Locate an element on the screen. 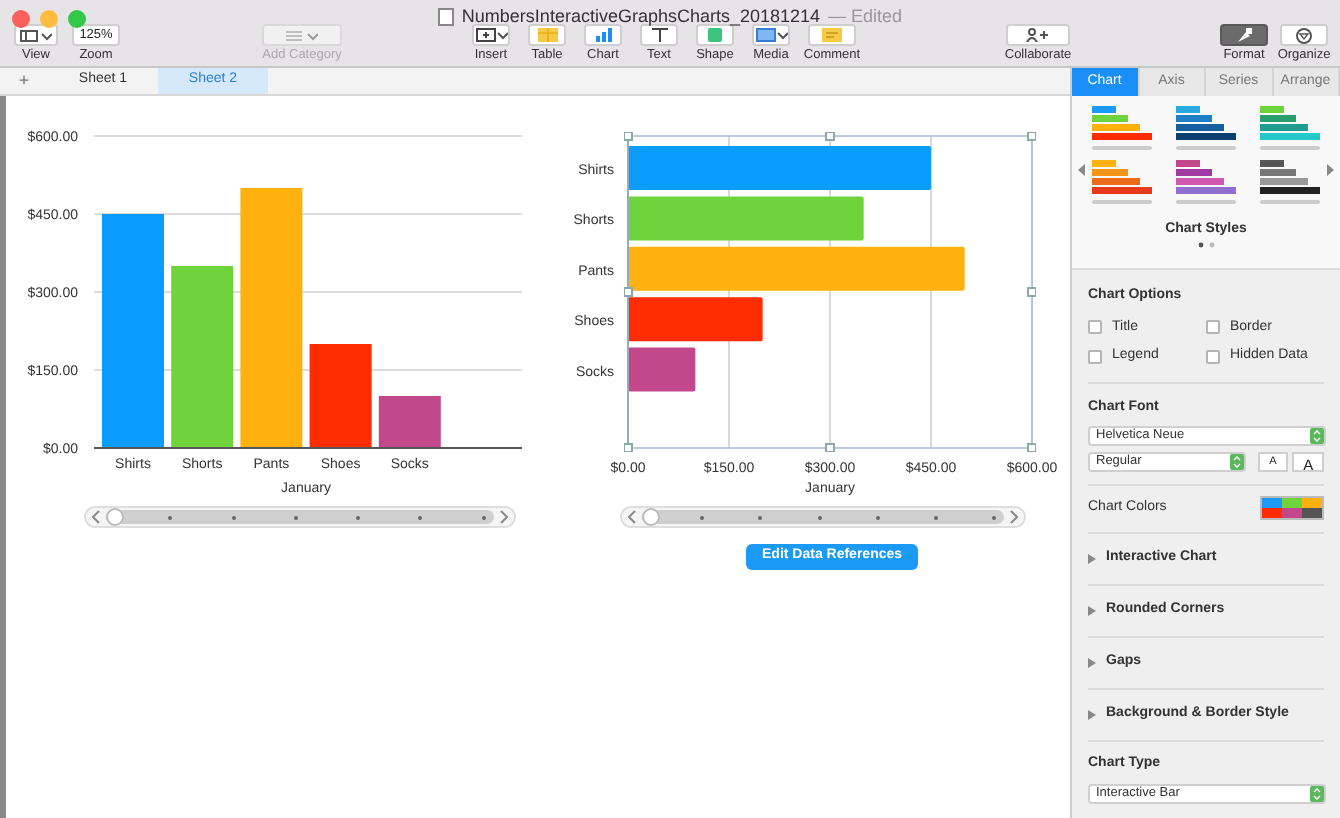 The height and width of the screenshot is (818, 1340). brush-icon is located at coordinates (1244, 35).